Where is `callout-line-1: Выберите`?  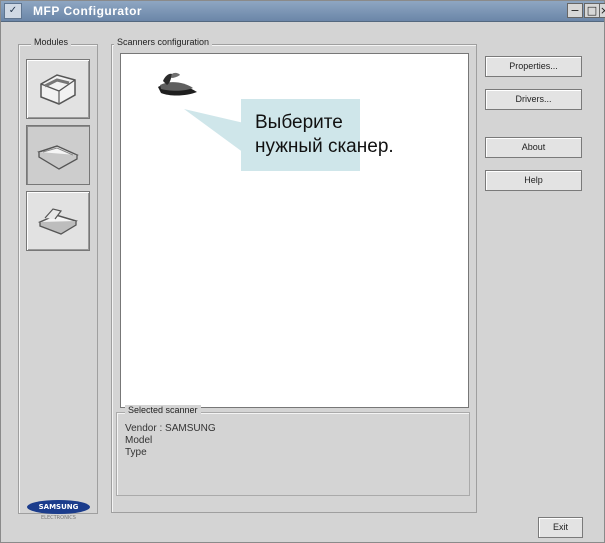 callout-line-1: Выберите is located at coordinates (299, 122).